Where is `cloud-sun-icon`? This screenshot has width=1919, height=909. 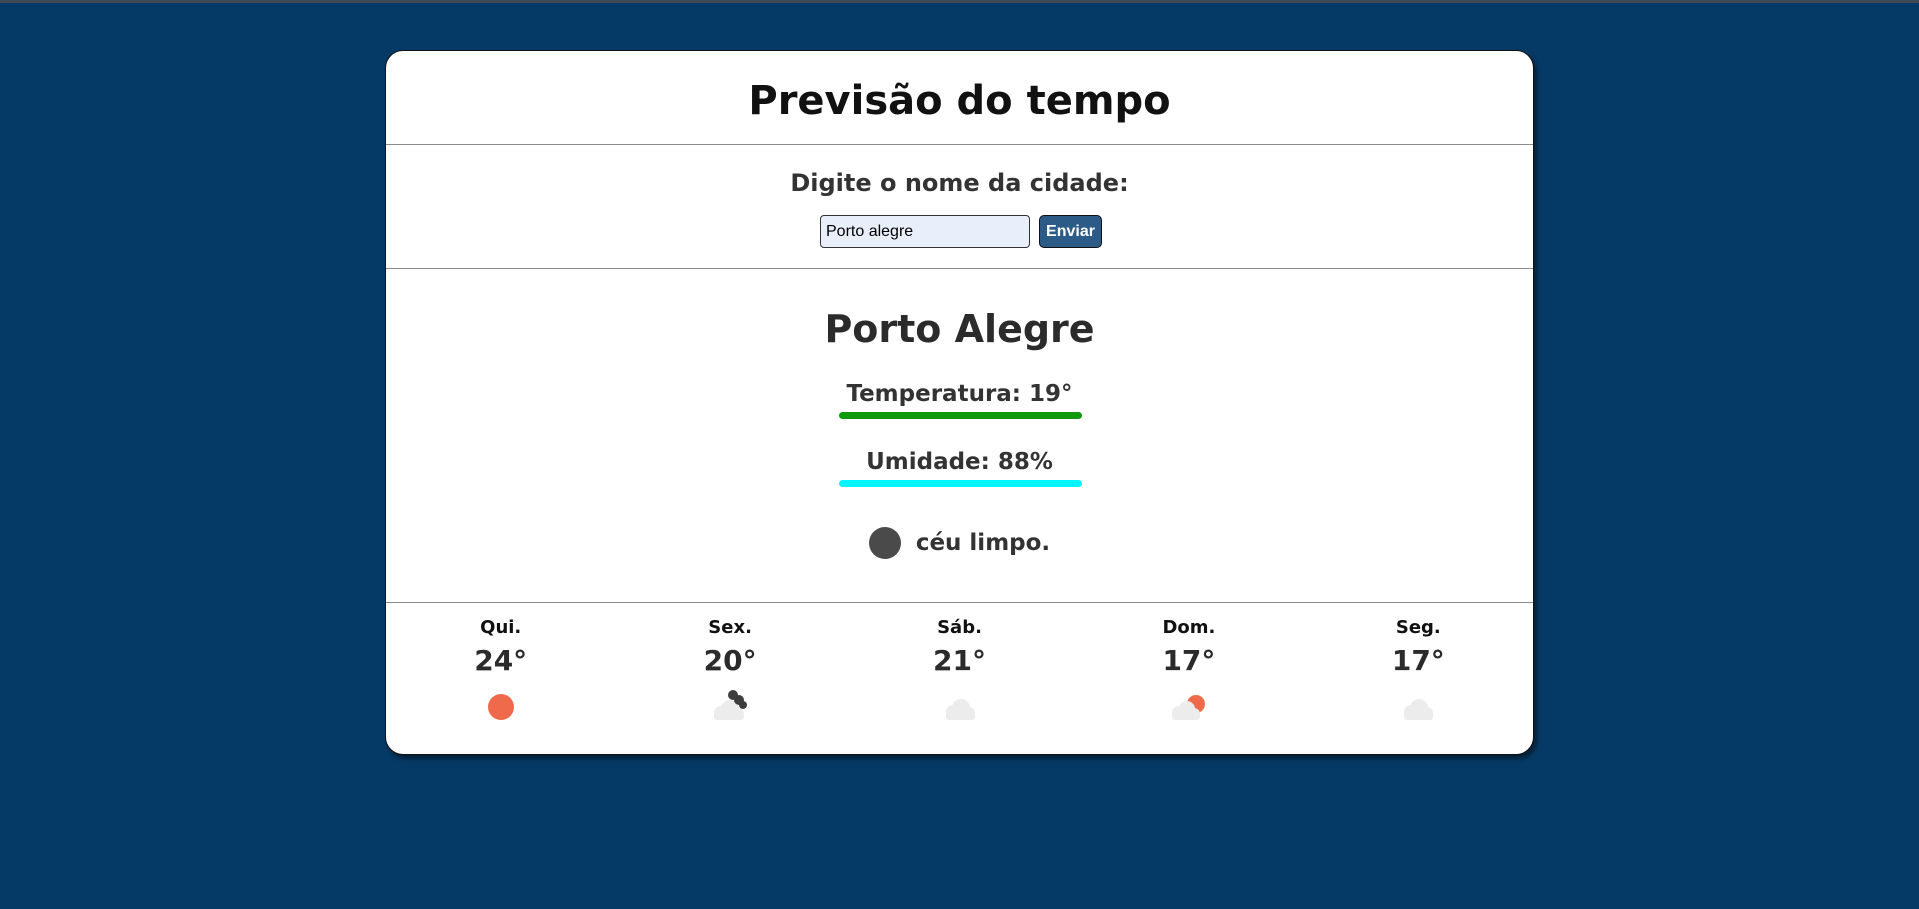
cloud-sun-icon is located at coordinates (1188, 707).